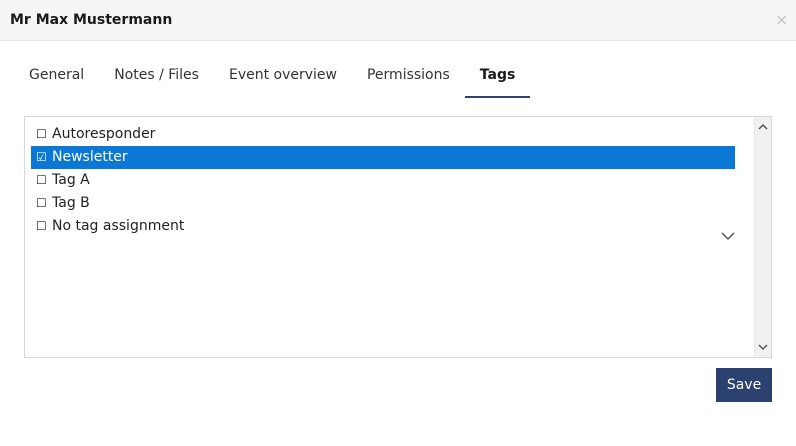 This screenshot has height=446, width=796. Describe the element at coordinates (71, 180) in the screenshot. I see `tag-label: Tag A` at that location.